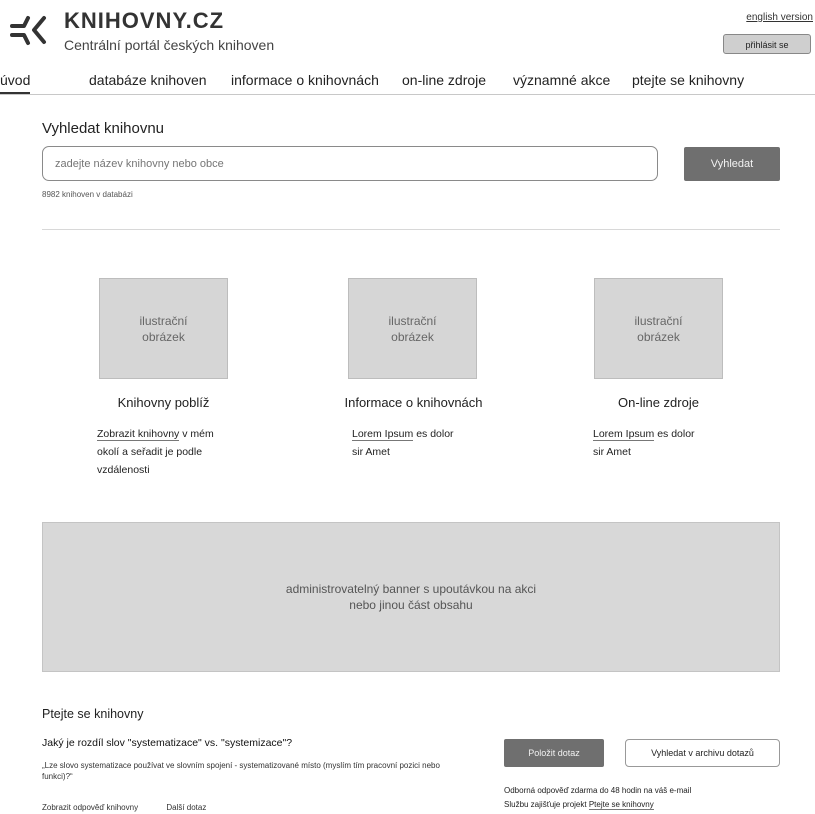  What do you see at coordinates (427, 443) in the screenshot?
I see `card-text-info: Lorem Ipsum es dolor sir Amet` at bounding box center [427, 443].